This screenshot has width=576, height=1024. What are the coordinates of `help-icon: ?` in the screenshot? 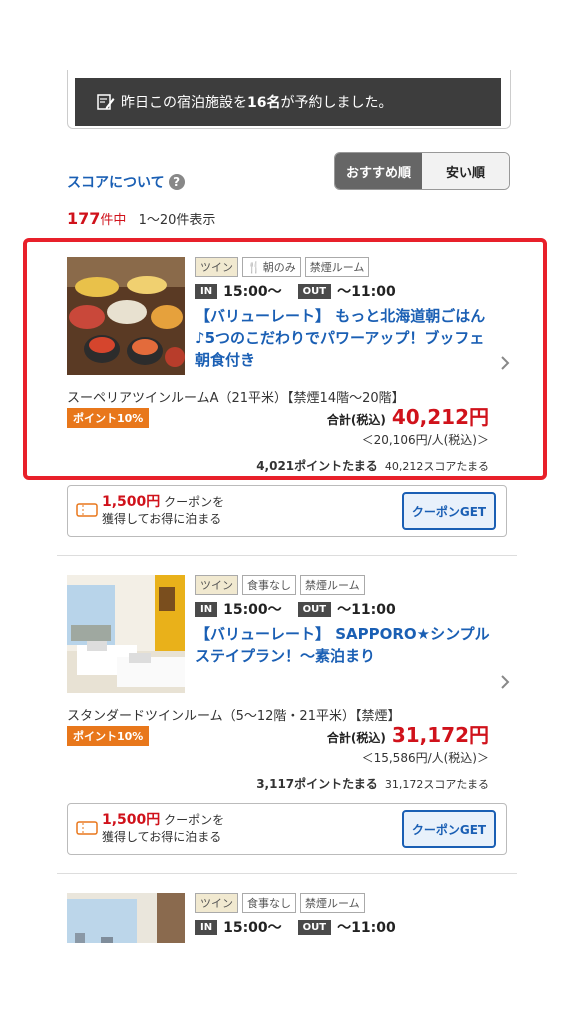 It's located at (176, 182).